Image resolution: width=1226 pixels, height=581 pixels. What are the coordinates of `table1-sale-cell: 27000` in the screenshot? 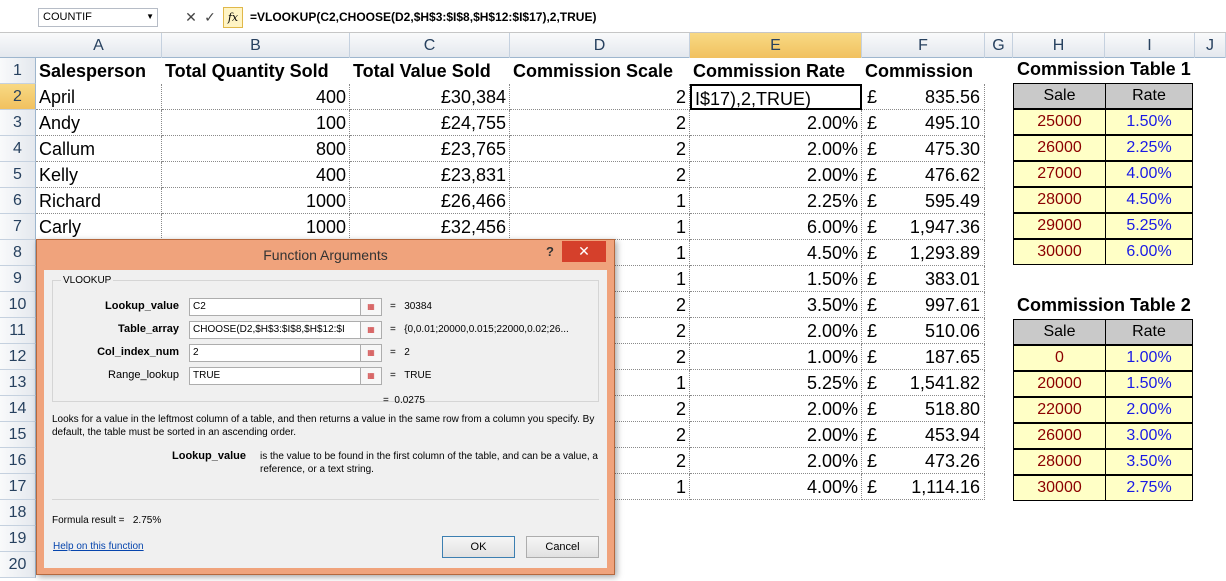 It's located at (1059, 174).